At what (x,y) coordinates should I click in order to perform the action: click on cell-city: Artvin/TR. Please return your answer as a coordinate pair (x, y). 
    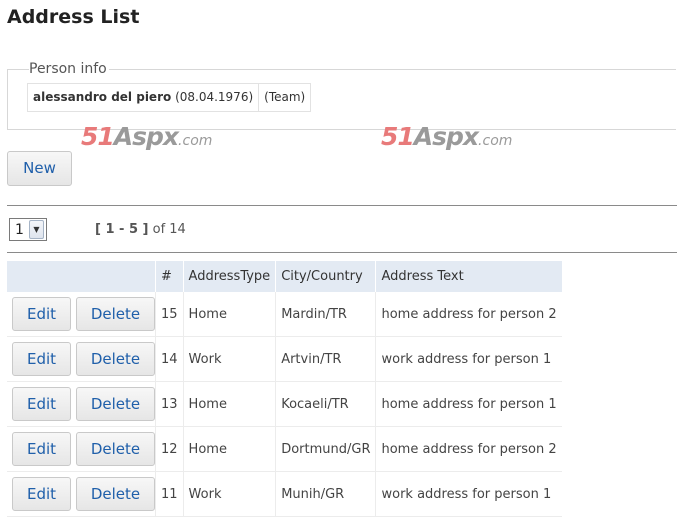
    Looking at the image, I should click on (325, 359).